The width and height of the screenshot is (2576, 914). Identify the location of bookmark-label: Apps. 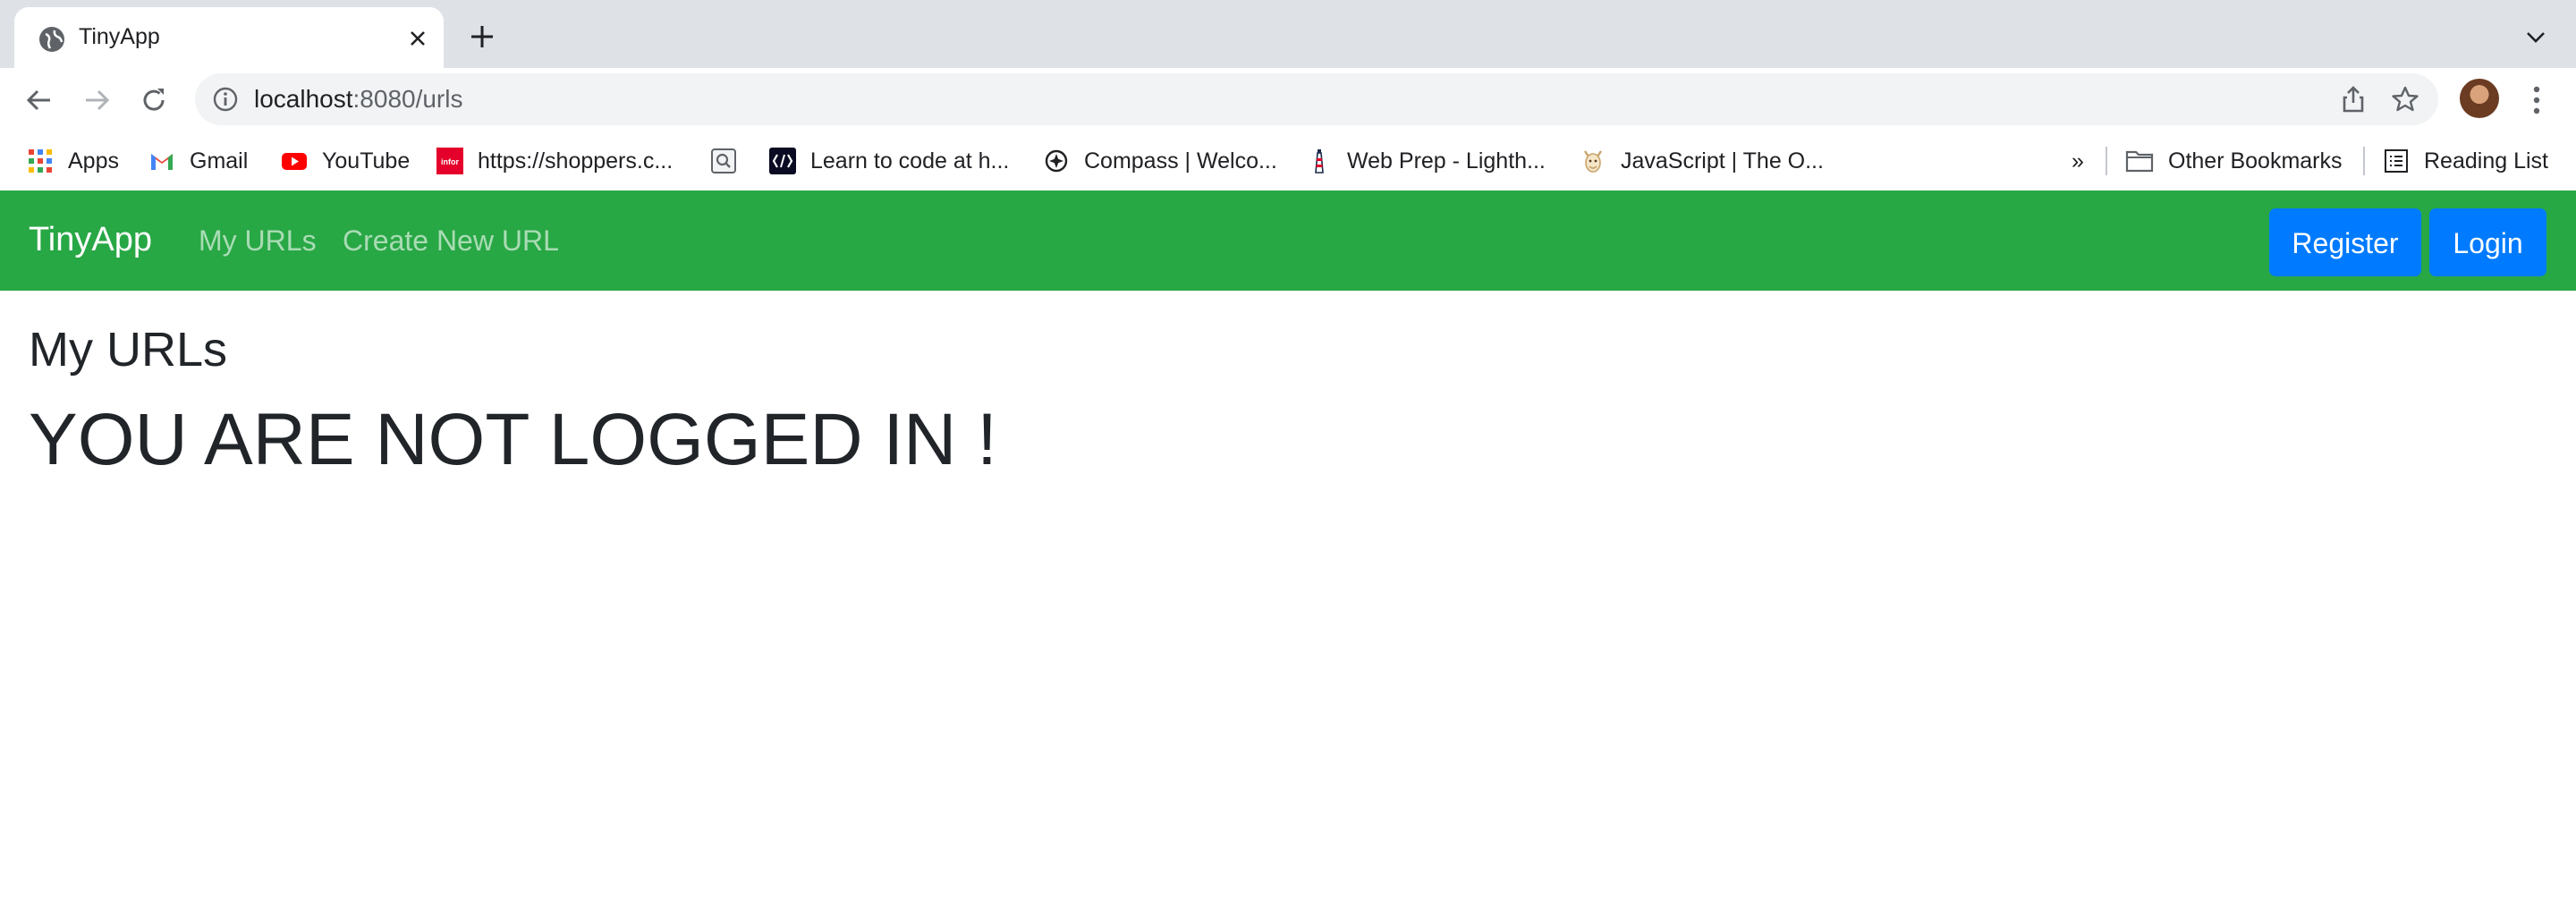
(93, 160).